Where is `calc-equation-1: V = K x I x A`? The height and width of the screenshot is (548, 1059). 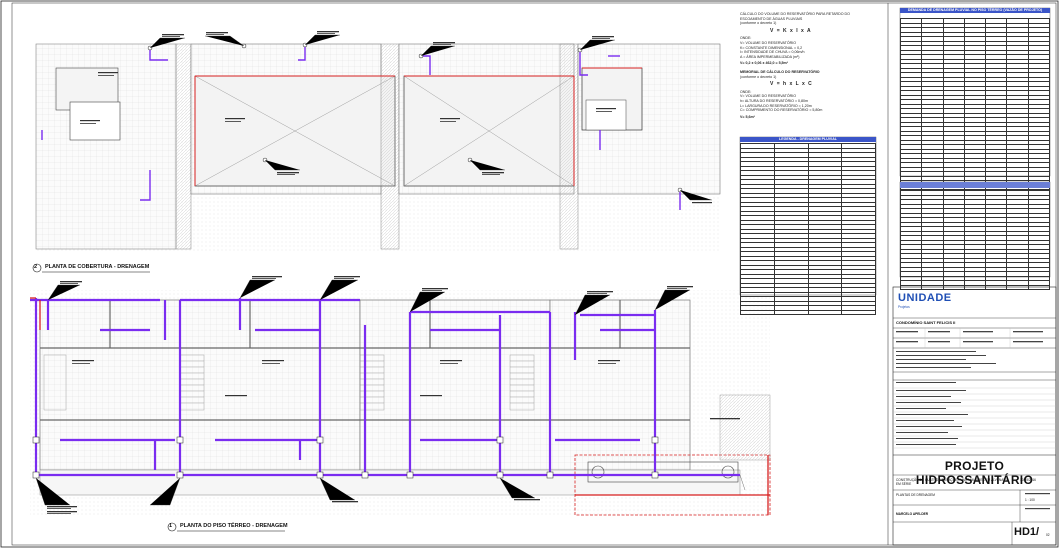 calc-equation-1: V = K x I x A is located at coordinates (791, 30).